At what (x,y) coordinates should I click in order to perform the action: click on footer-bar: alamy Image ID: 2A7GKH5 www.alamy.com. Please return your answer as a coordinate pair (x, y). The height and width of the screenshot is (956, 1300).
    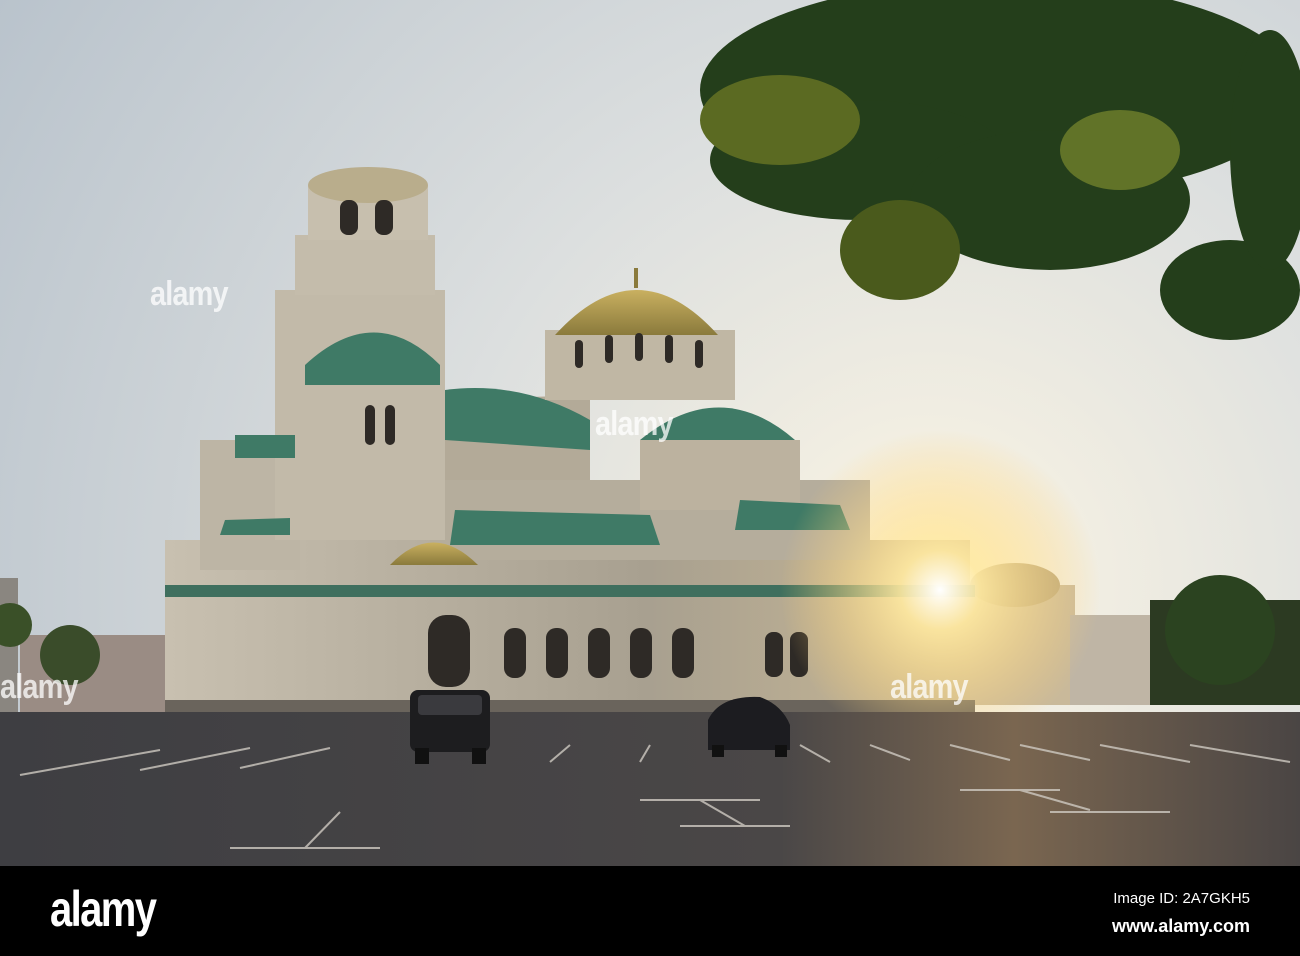
    Looking at the image, I should click on (650, 911).